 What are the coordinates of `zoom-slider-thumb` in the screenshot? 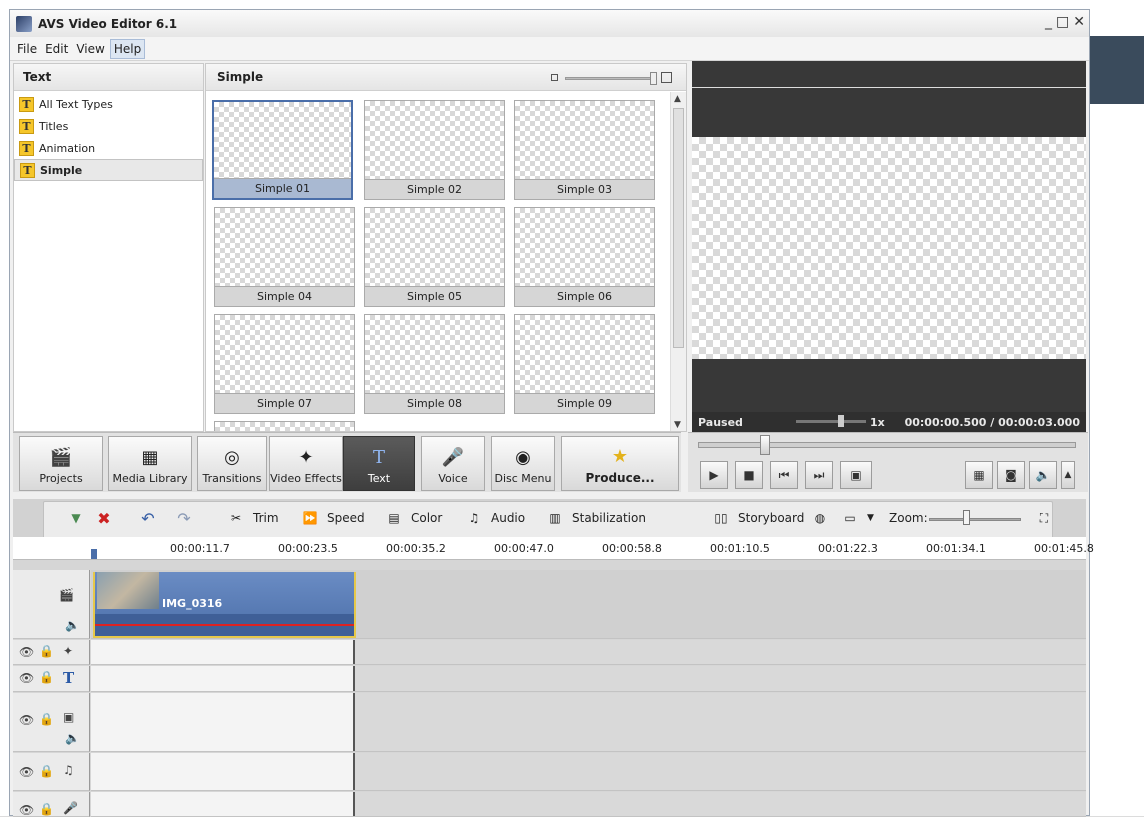 It's located at (966, 517).